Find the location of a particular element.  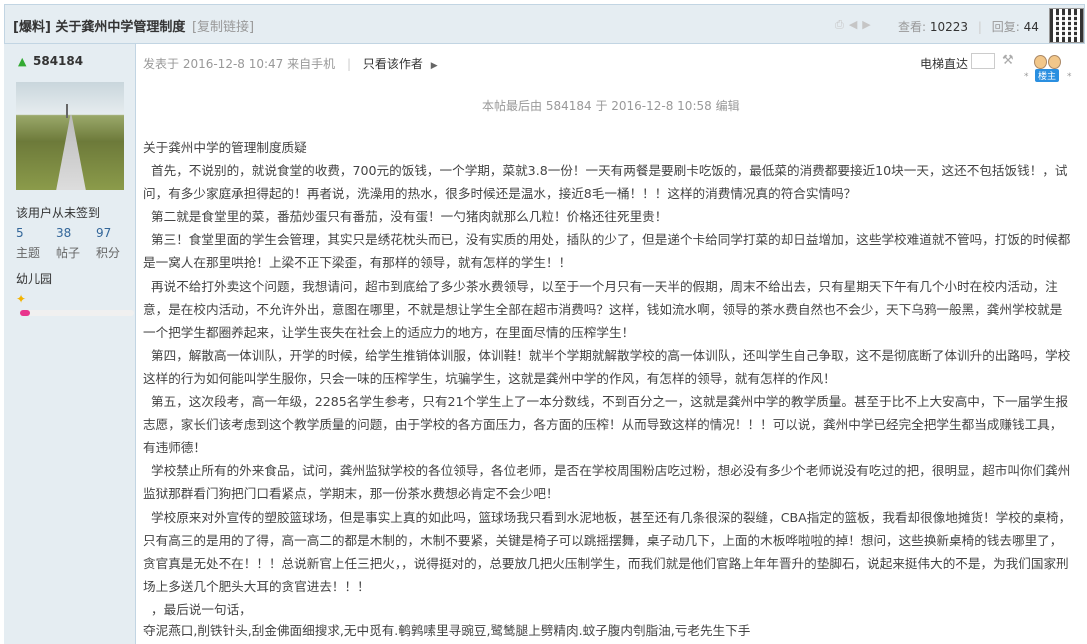

elevator-label: 电梯直达 is located at coordinates (944, 64).